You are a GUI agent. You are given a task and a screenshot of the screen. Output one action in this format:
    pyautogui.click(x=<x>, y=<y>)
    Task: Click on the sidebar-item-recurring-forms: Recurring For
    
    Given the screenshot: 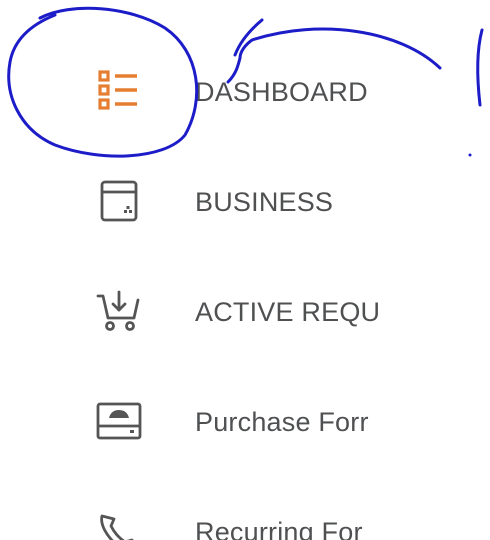 What is the action you would take?
    pyautogui.click(x=210, y=518)
    